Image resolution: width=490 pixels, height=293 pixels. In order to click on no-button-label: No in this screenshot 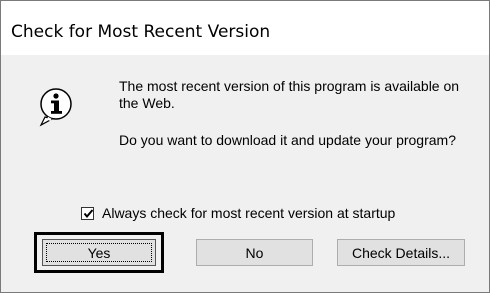, I will do `click(254, 252)`.